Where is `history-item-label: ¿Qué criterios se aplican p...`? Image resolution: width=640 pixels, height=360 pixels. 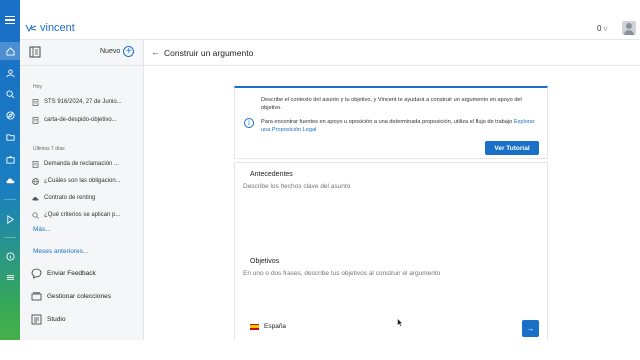
history-item-label: ¿Qué criterios se aplican p... is located at coordinates (82, 215).